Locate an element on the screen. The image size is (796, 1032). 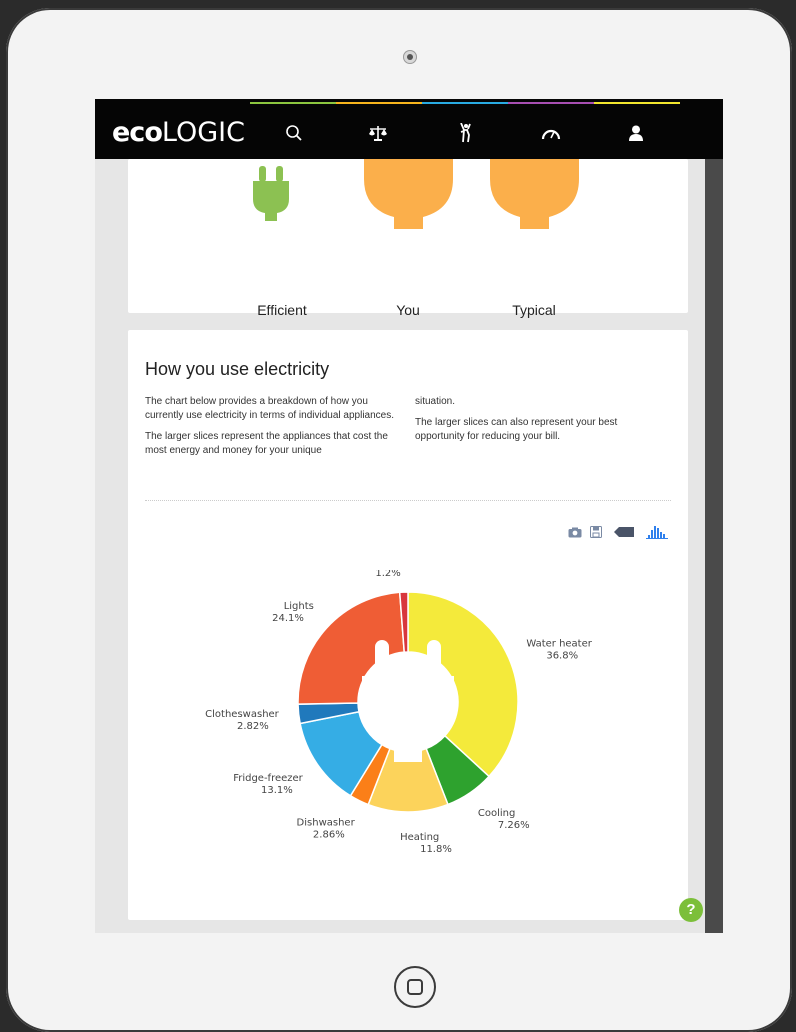
typical-plug-icon is located at coordinates (534, 194).